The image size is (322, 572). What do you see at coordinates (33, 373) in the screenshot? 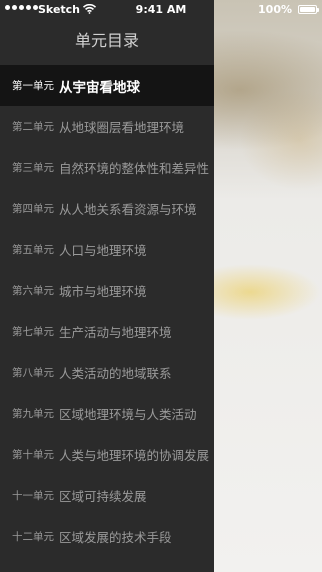
I see `unit-number-label: 第八单元` at bounding box center [33, 373].